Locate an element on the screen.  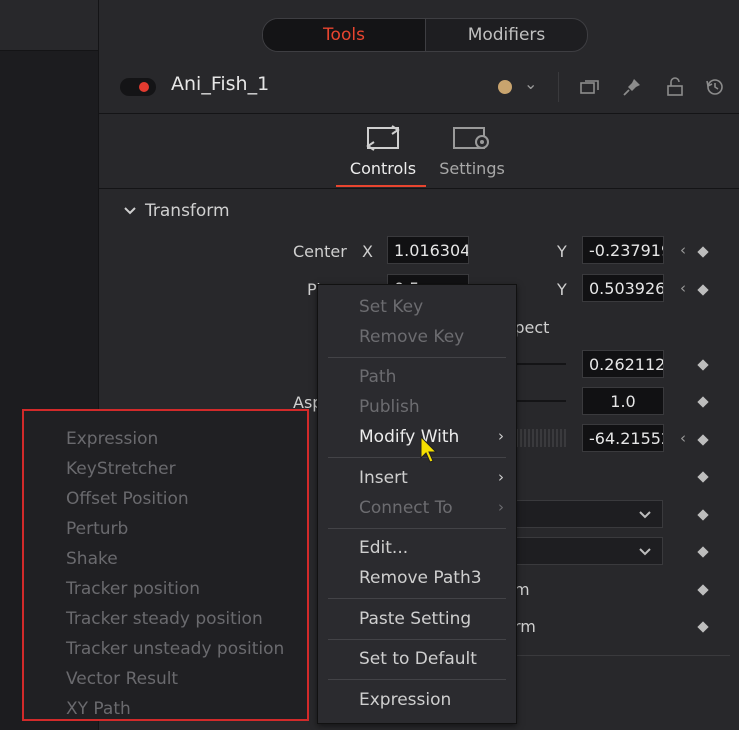
menu-item-set-to-default: Set to Default is located at coordinates (418, 659).